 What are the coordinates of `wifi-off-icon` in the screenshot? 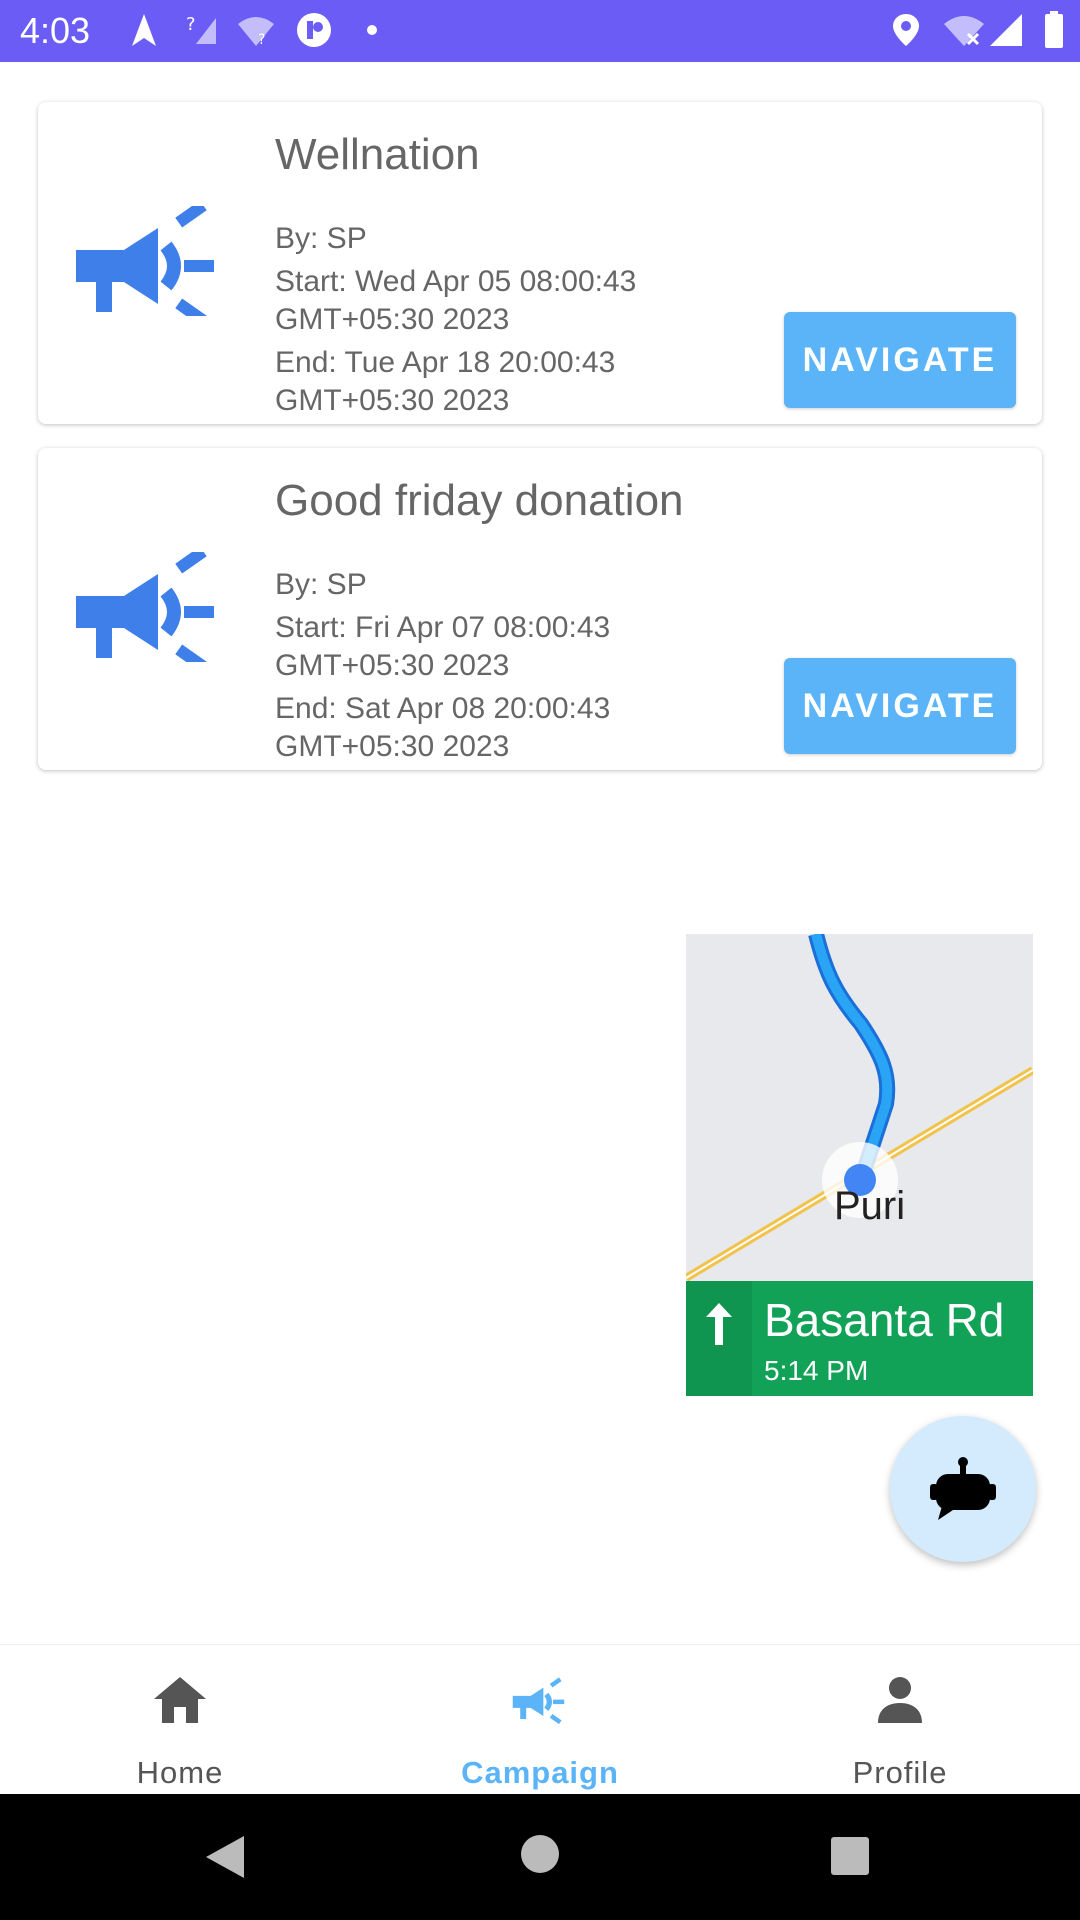 It's located at (964, 31).